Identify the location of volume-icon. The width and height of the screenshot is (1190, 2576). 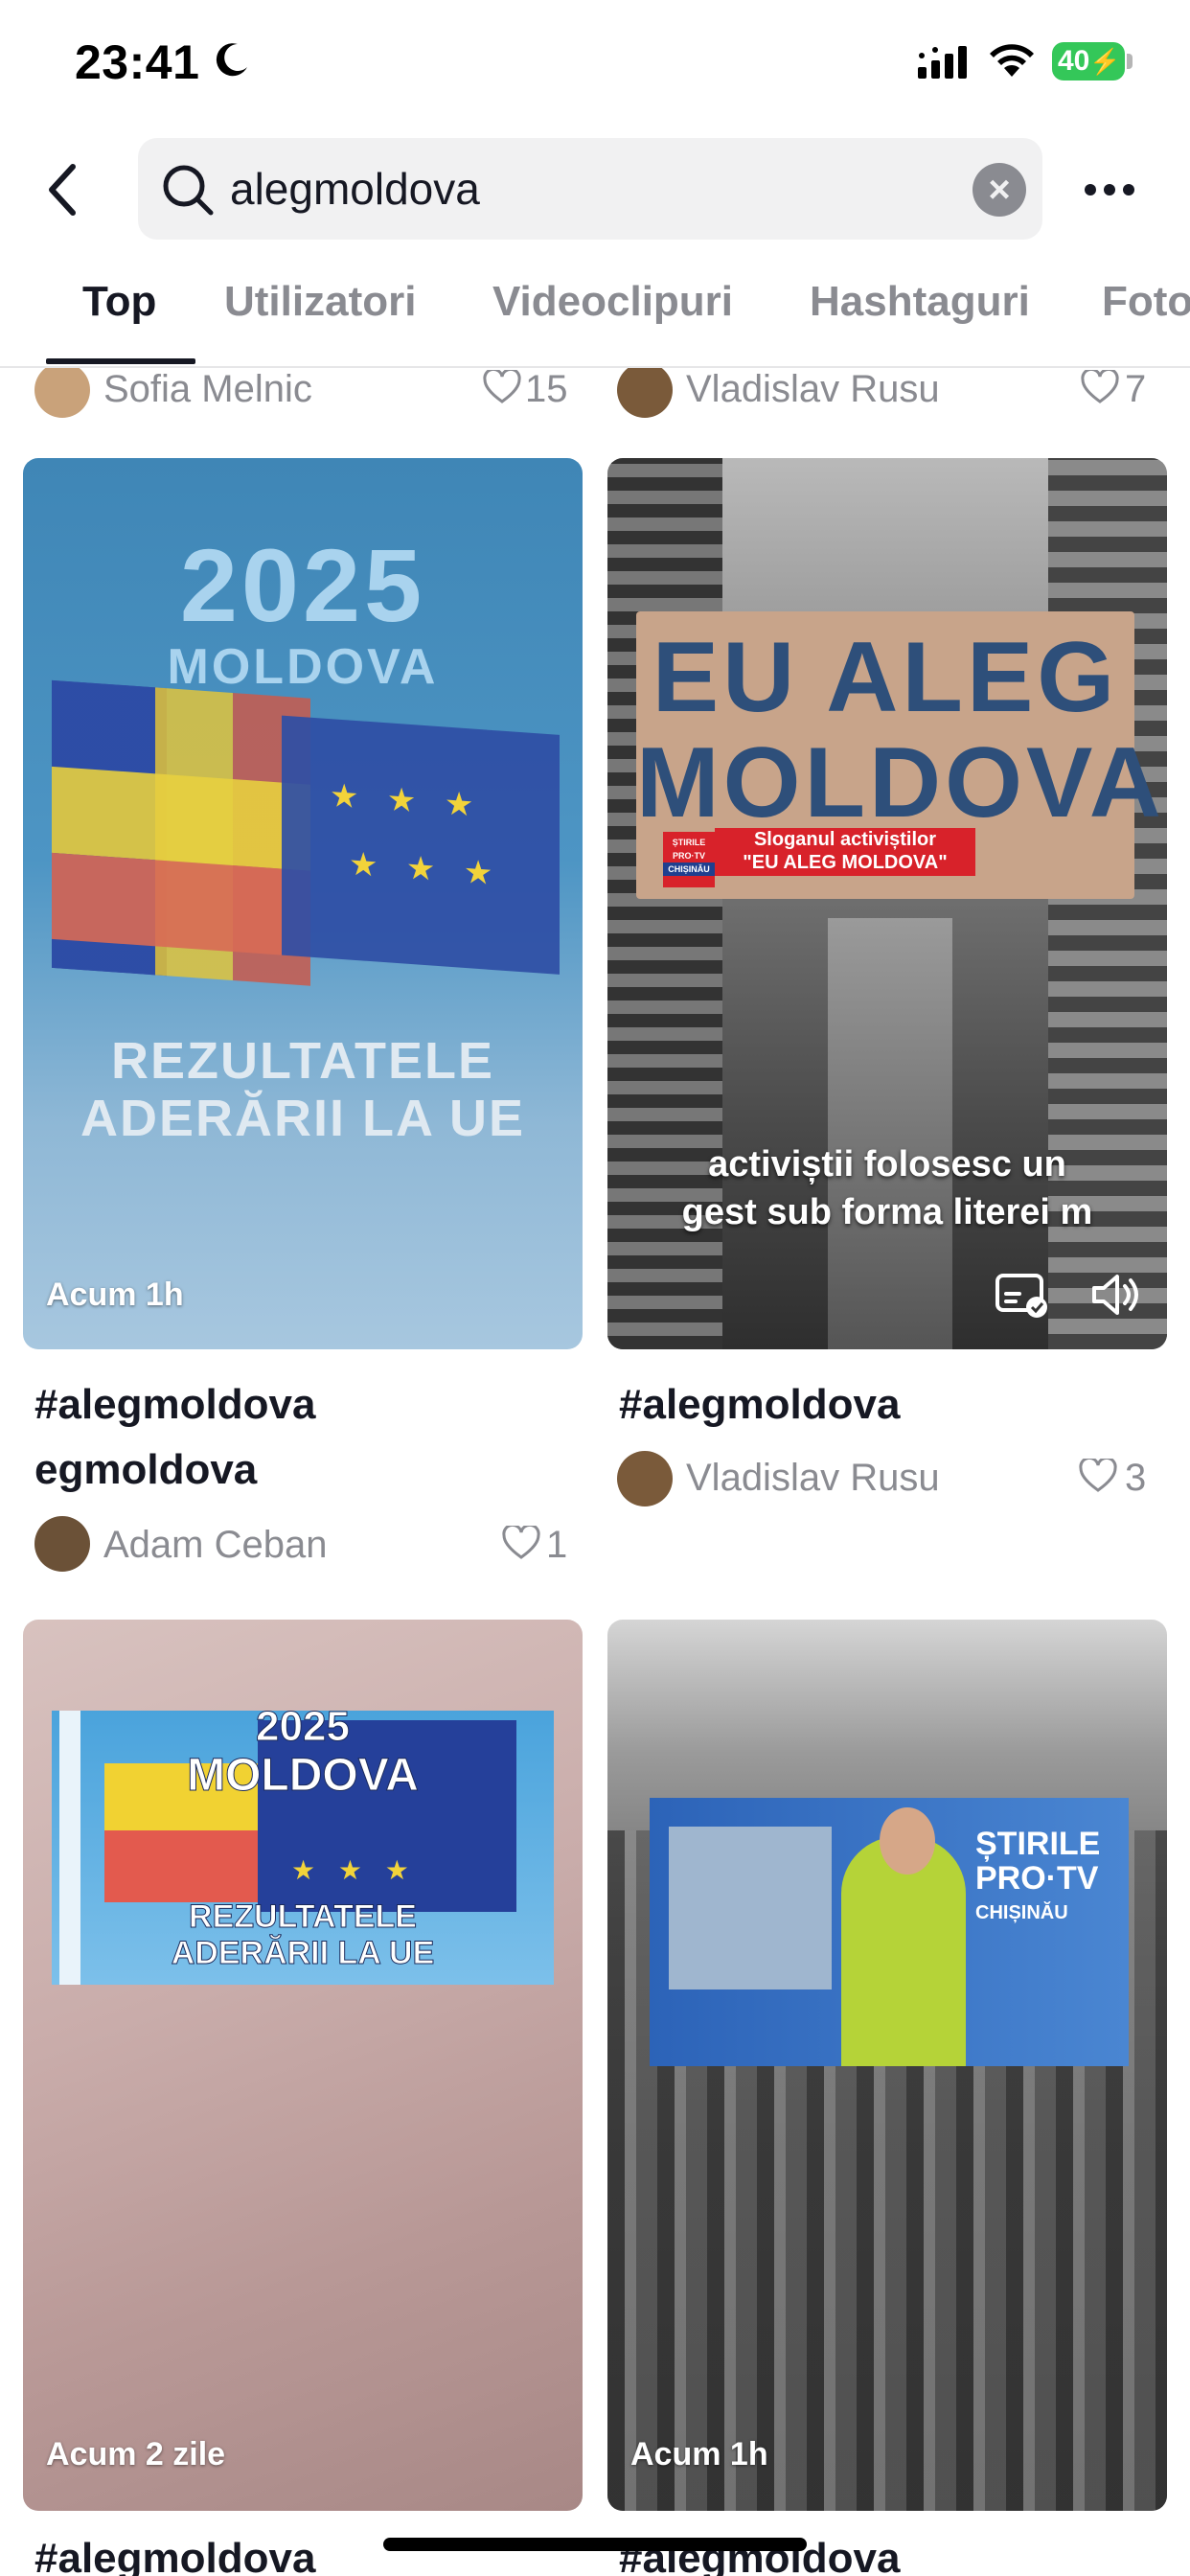
(1115, 1295).